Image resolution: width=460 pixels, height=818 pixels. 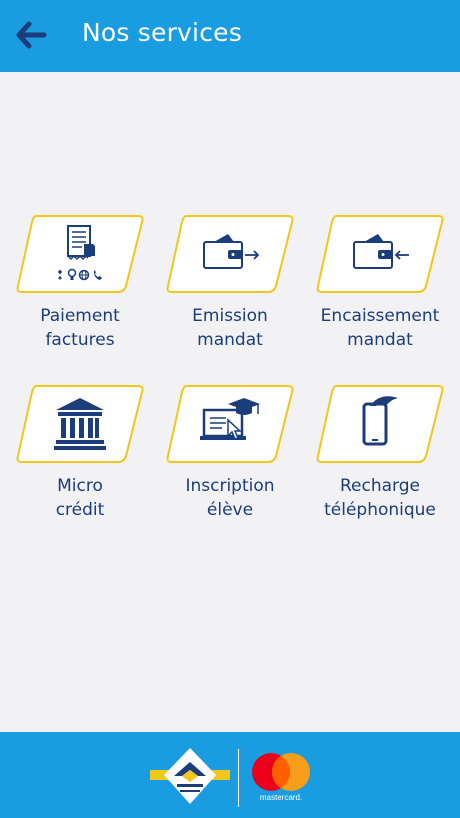 I want to click on top-bar: Nos services, so click(x=230, y=36).